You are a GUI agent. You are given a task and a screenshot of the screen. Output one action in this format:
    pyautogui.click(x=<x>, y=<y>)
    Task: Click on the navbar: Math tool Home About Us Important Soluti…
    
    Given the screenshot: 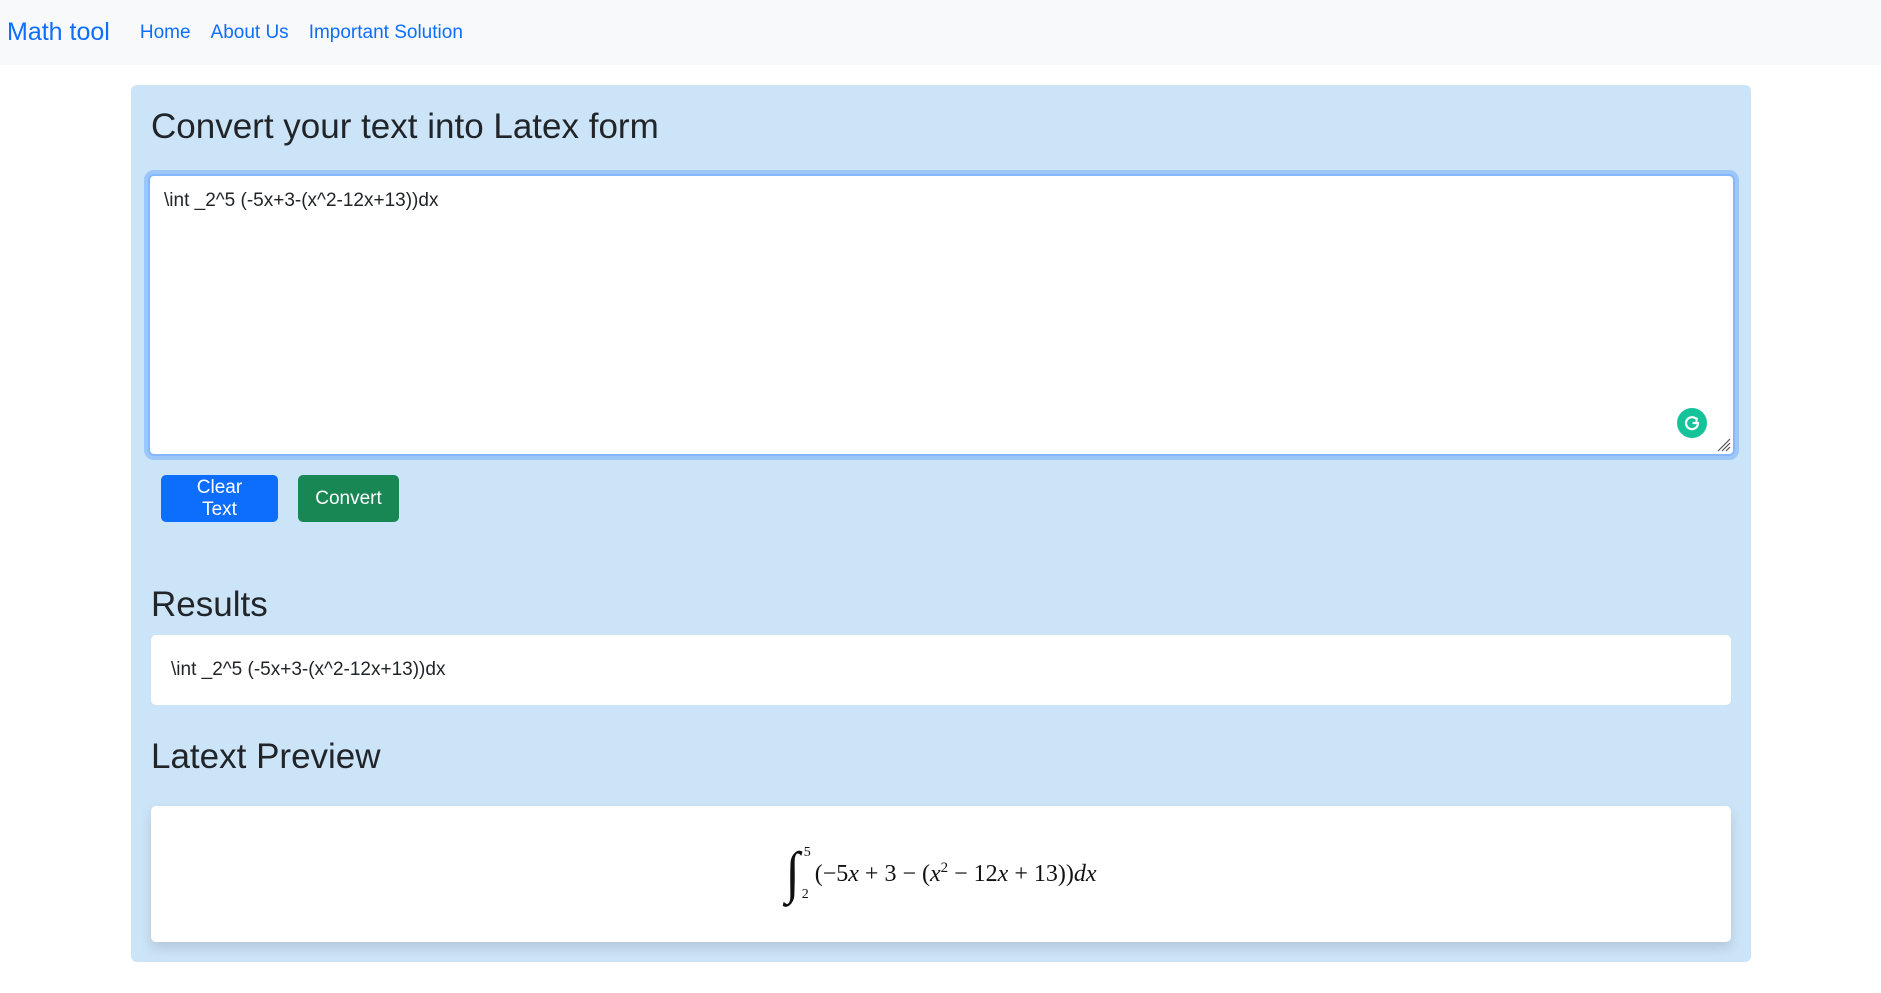 What is the action you would take?
    pyautogui.click(x=940, y=32)
    